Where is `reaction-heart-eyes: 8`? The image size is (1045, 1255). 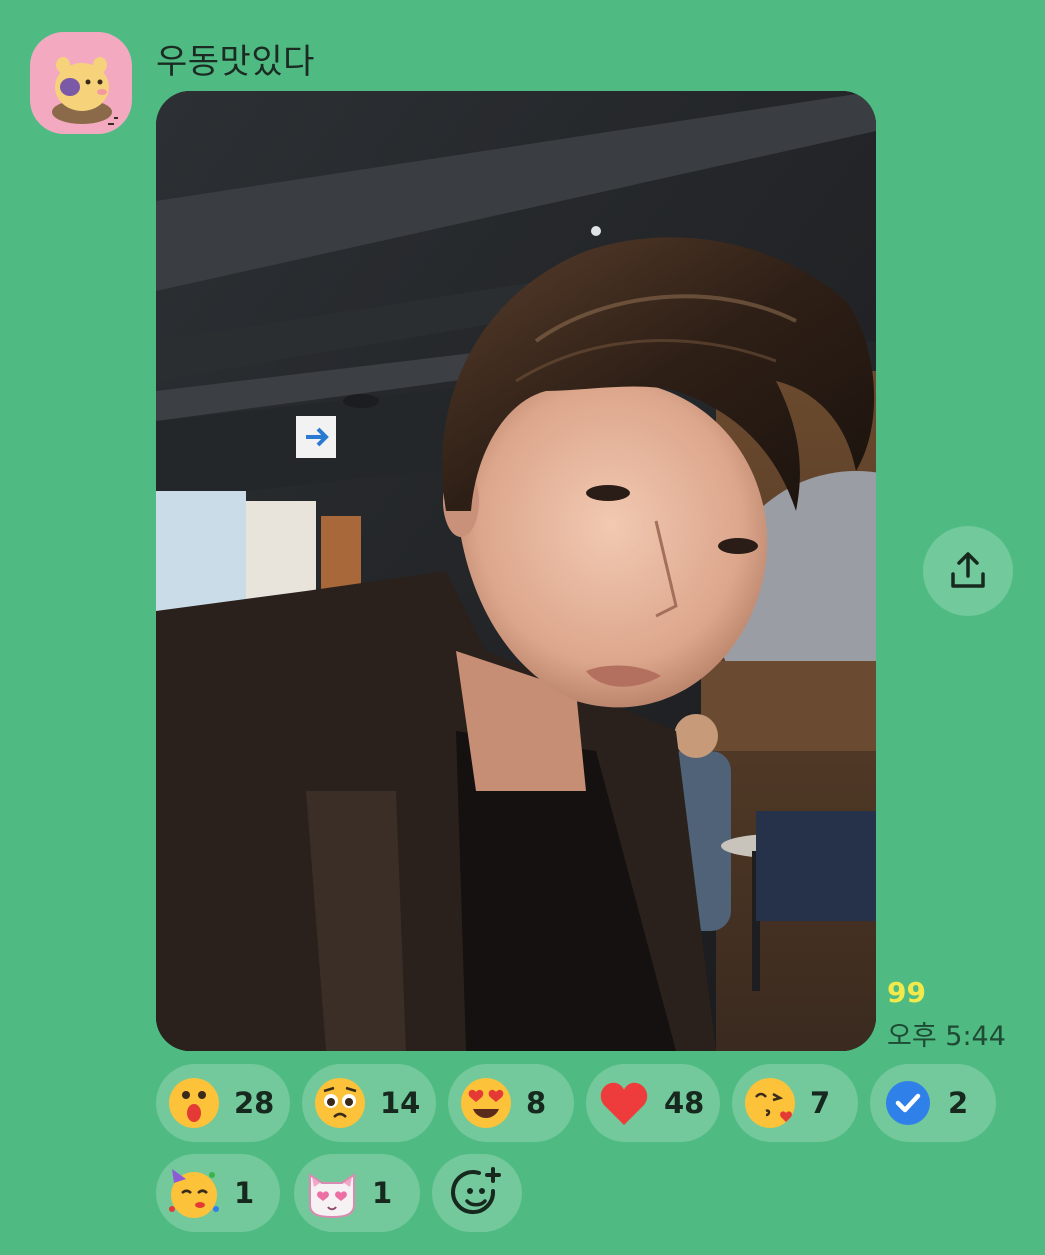
reaction-heart-eyes: 8 is located at coordinates (511, 1103).